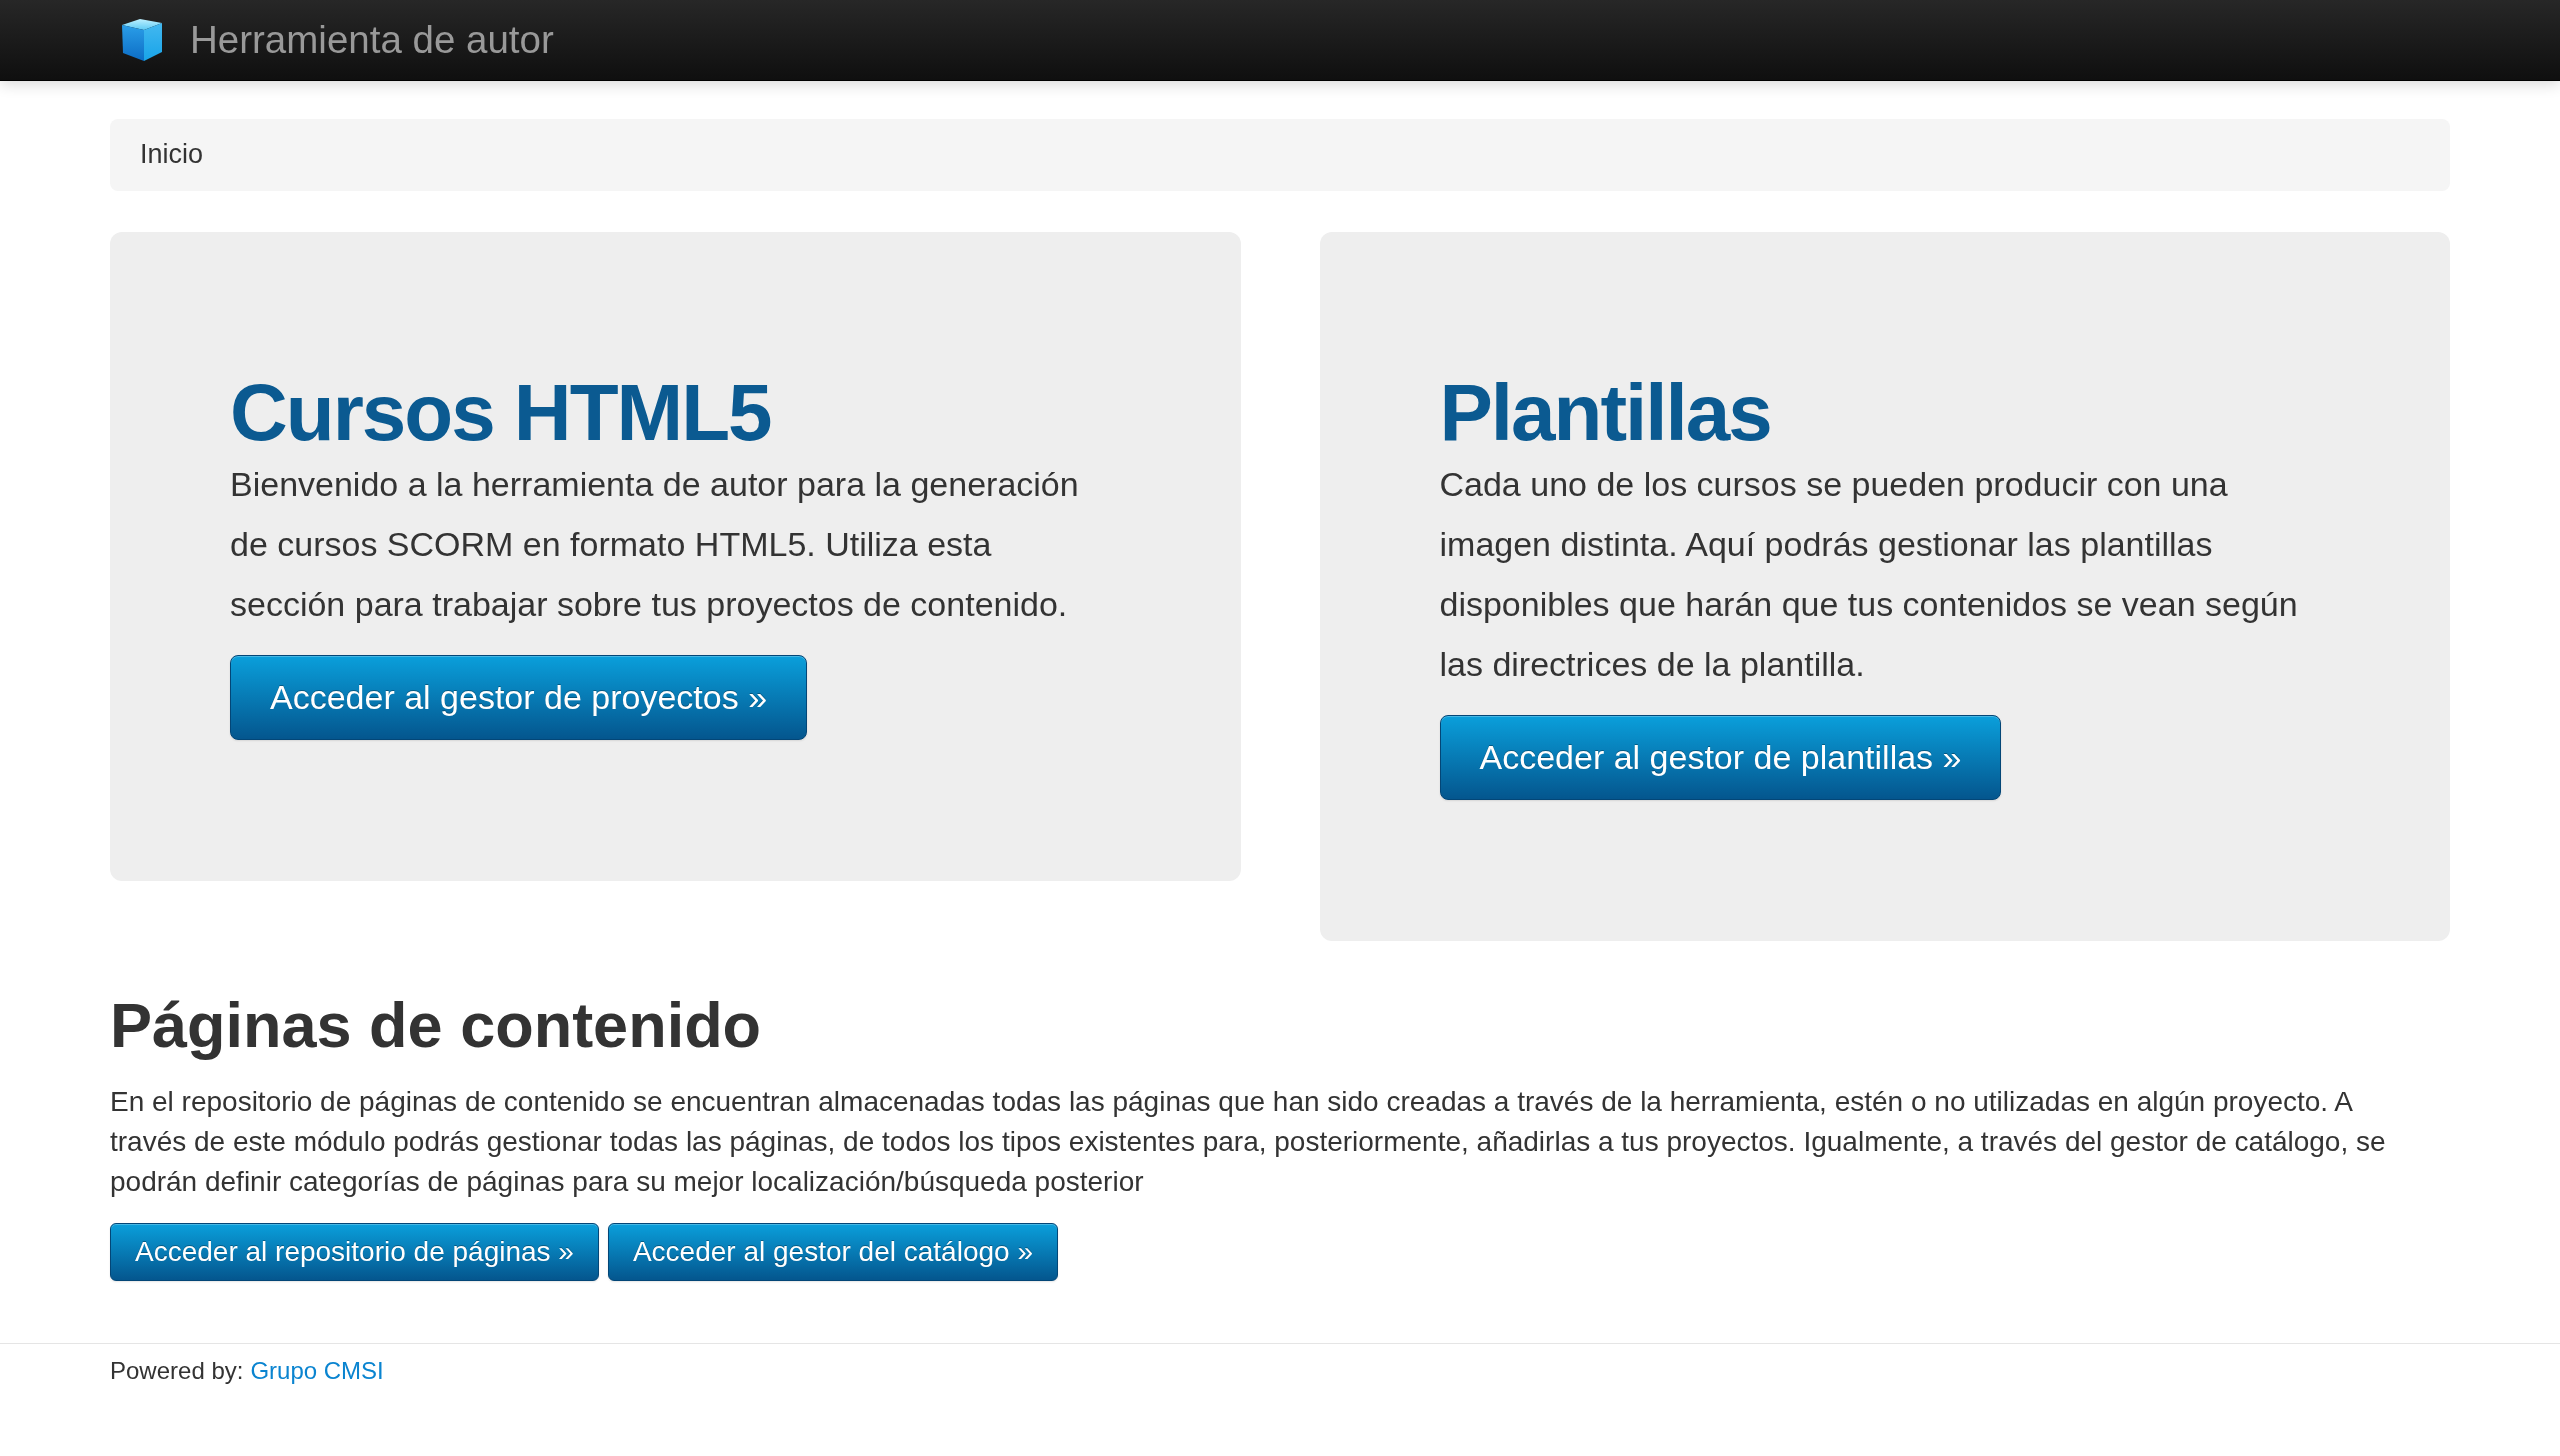 The width and height of the screenshot is (2560, 1456). What do you see at coordinates (832, 1252) in the screenshot?
I see `section-action-button: Acceder al gestor del catálogo »` at bounding box center [832, 1252].